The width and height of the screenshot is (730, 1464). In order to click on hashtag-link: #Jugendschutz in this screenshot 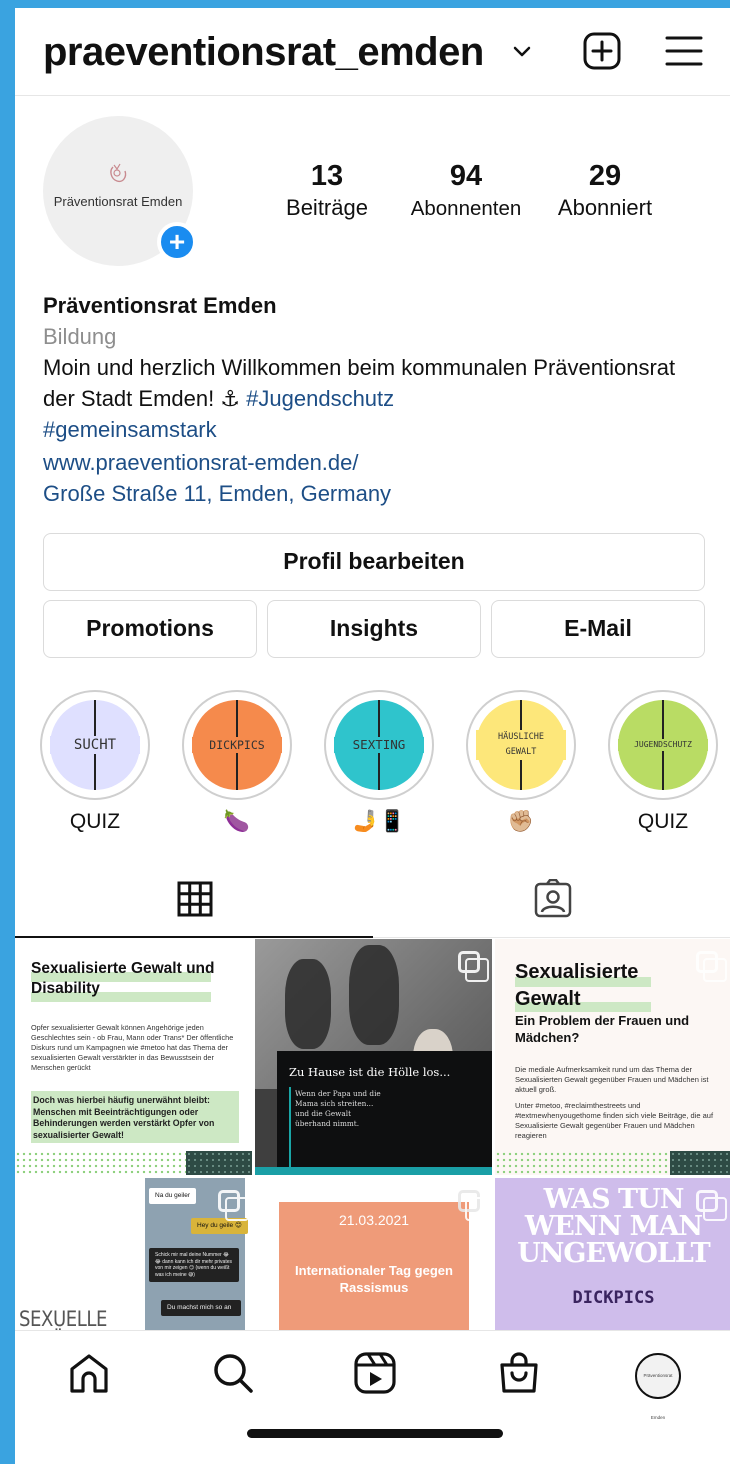, I will do `click(320, 398)`.